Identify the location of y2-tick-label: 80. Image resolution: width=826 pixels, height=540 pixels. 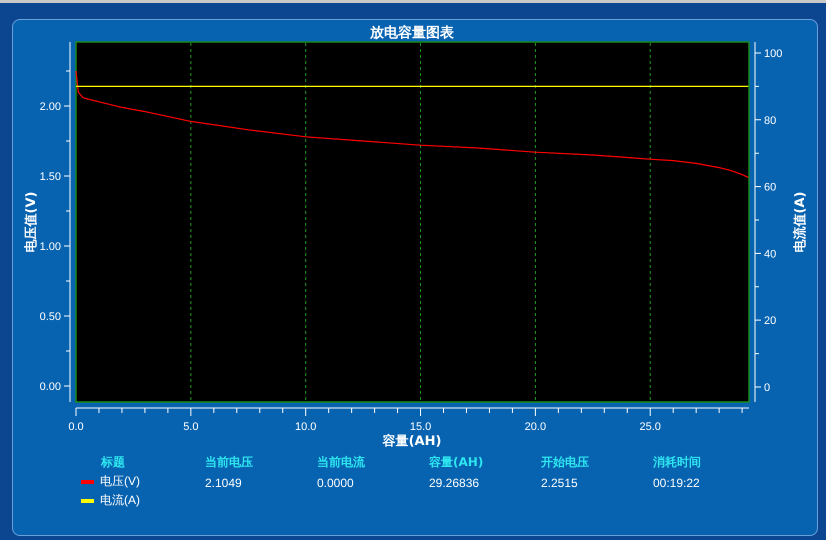
(770, 120).